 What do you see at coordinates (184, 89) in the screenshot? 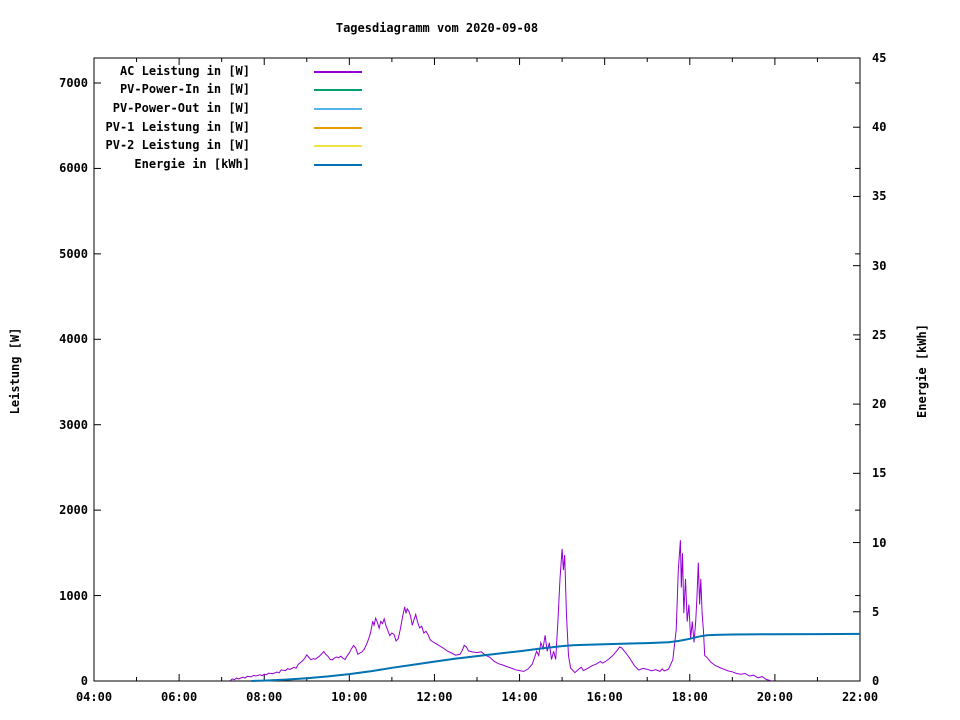
I see `legend-label: PV-Power-In in [W]` at bounding box center [184, 89].